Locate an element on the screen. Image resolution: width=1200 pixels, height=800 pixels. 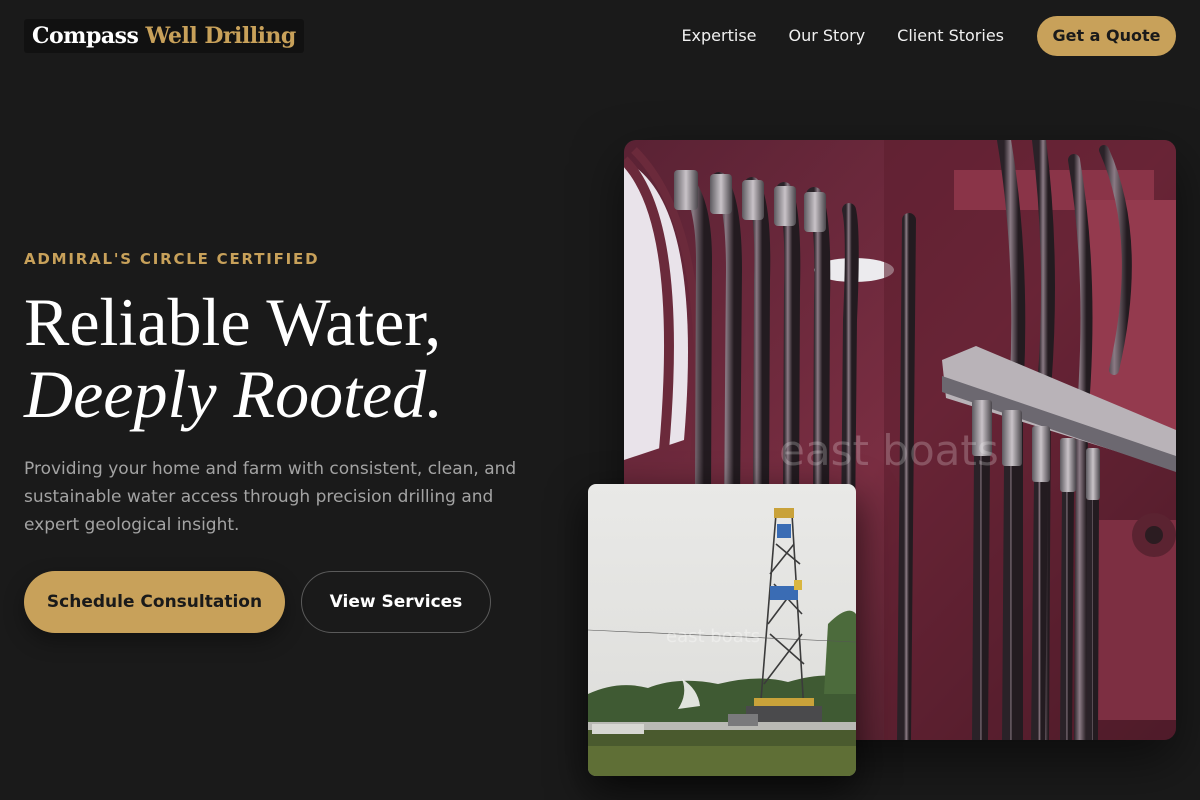
headline-line-1: Reliable Water, is located at coordinates (233, 322).